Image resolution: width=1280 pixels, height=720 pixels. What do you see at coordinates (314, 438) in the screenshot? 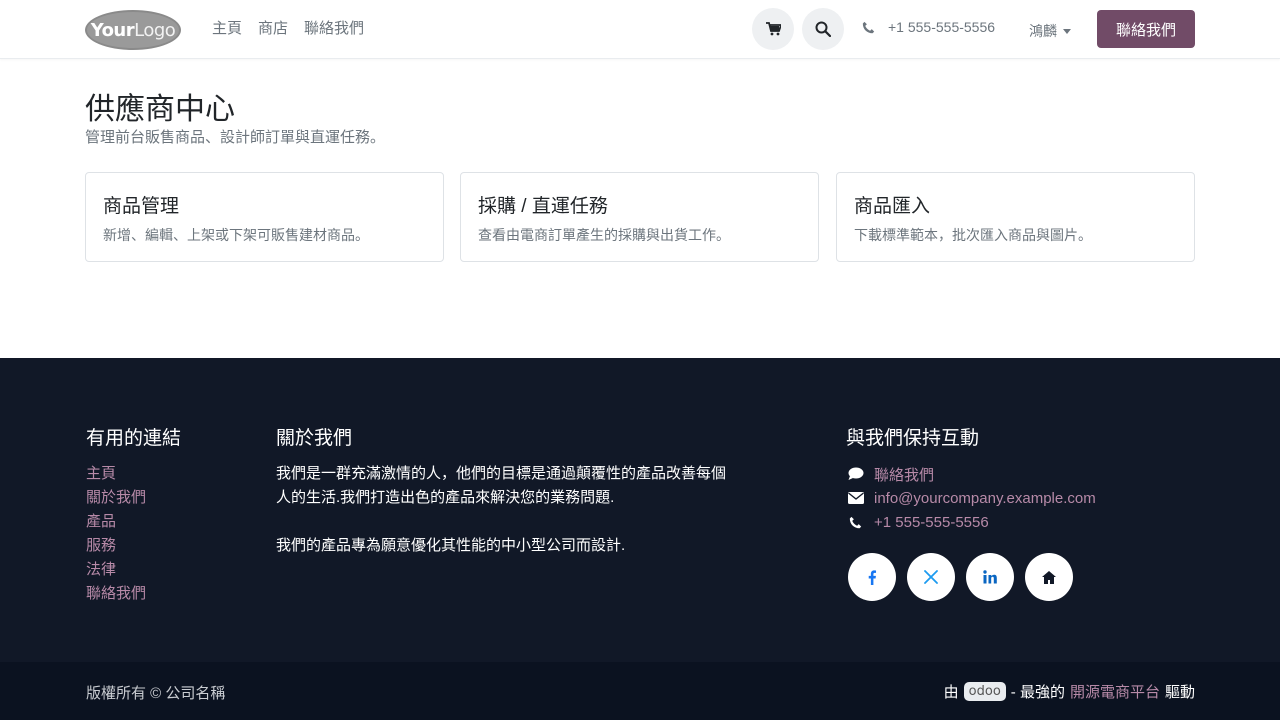
I see `about-heading: 關於我們` at bounding box center [314, 438].